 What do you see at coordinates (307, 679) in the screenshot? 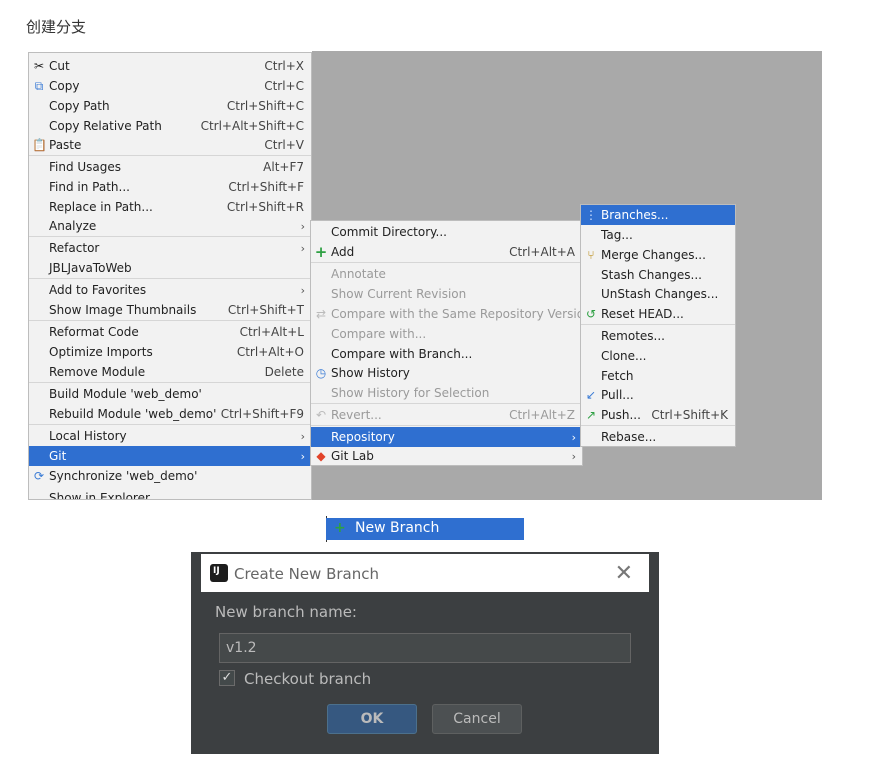
I see `checkout-branch-label: Checkout branch` at bounding box center [307, 679].